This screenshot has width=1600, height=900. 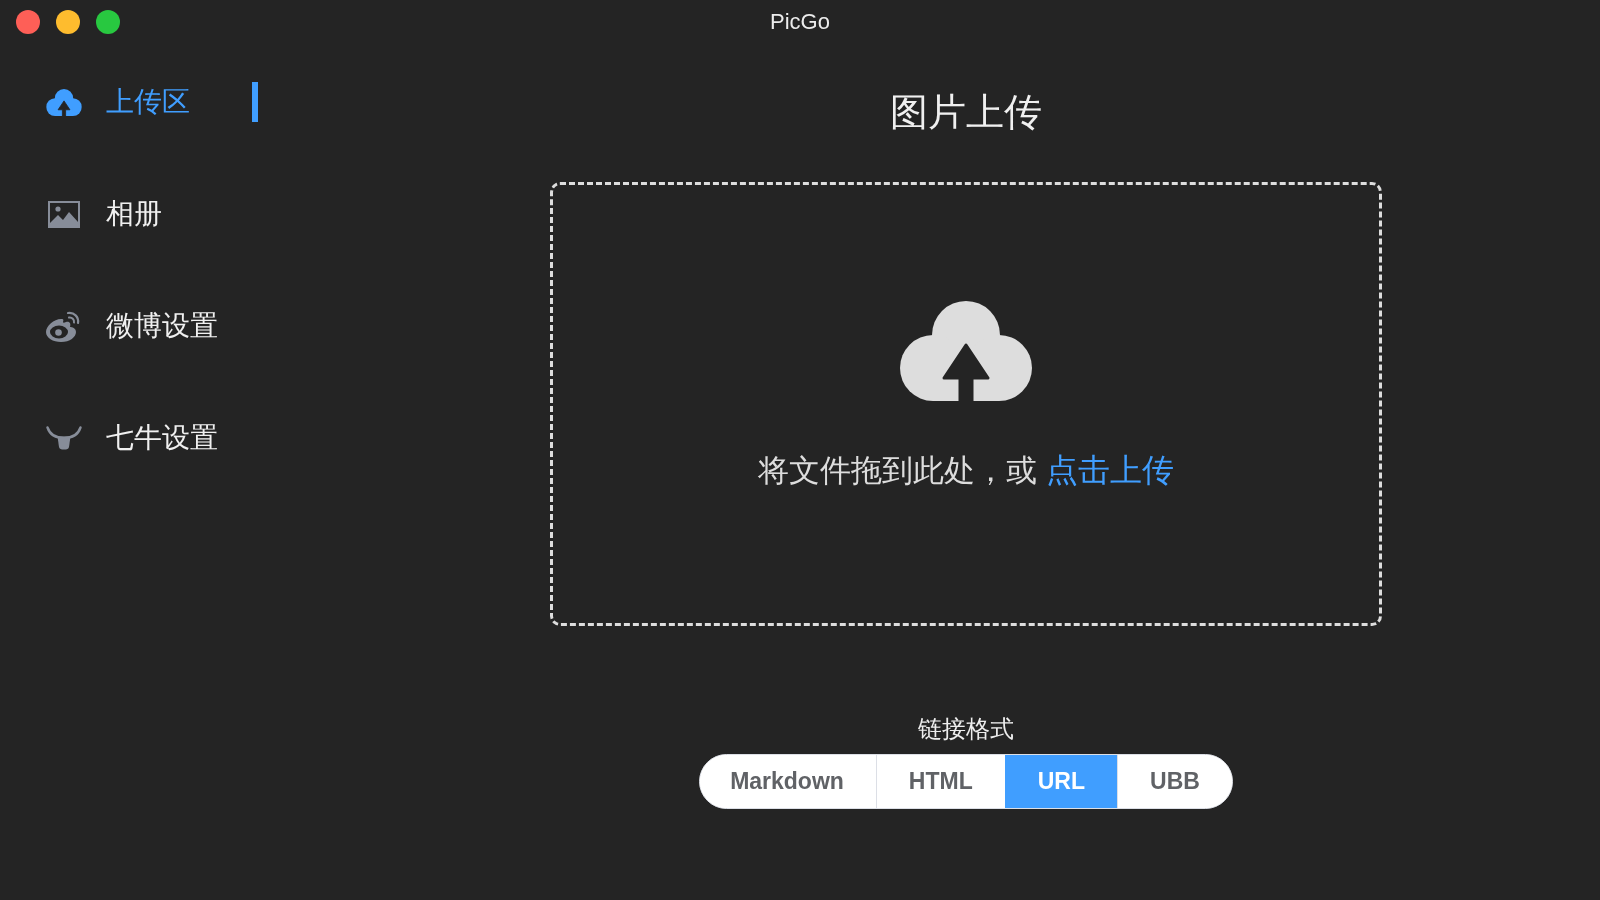 I want to click on sidebar-item: 微博设置, so click(x=152, y=326).